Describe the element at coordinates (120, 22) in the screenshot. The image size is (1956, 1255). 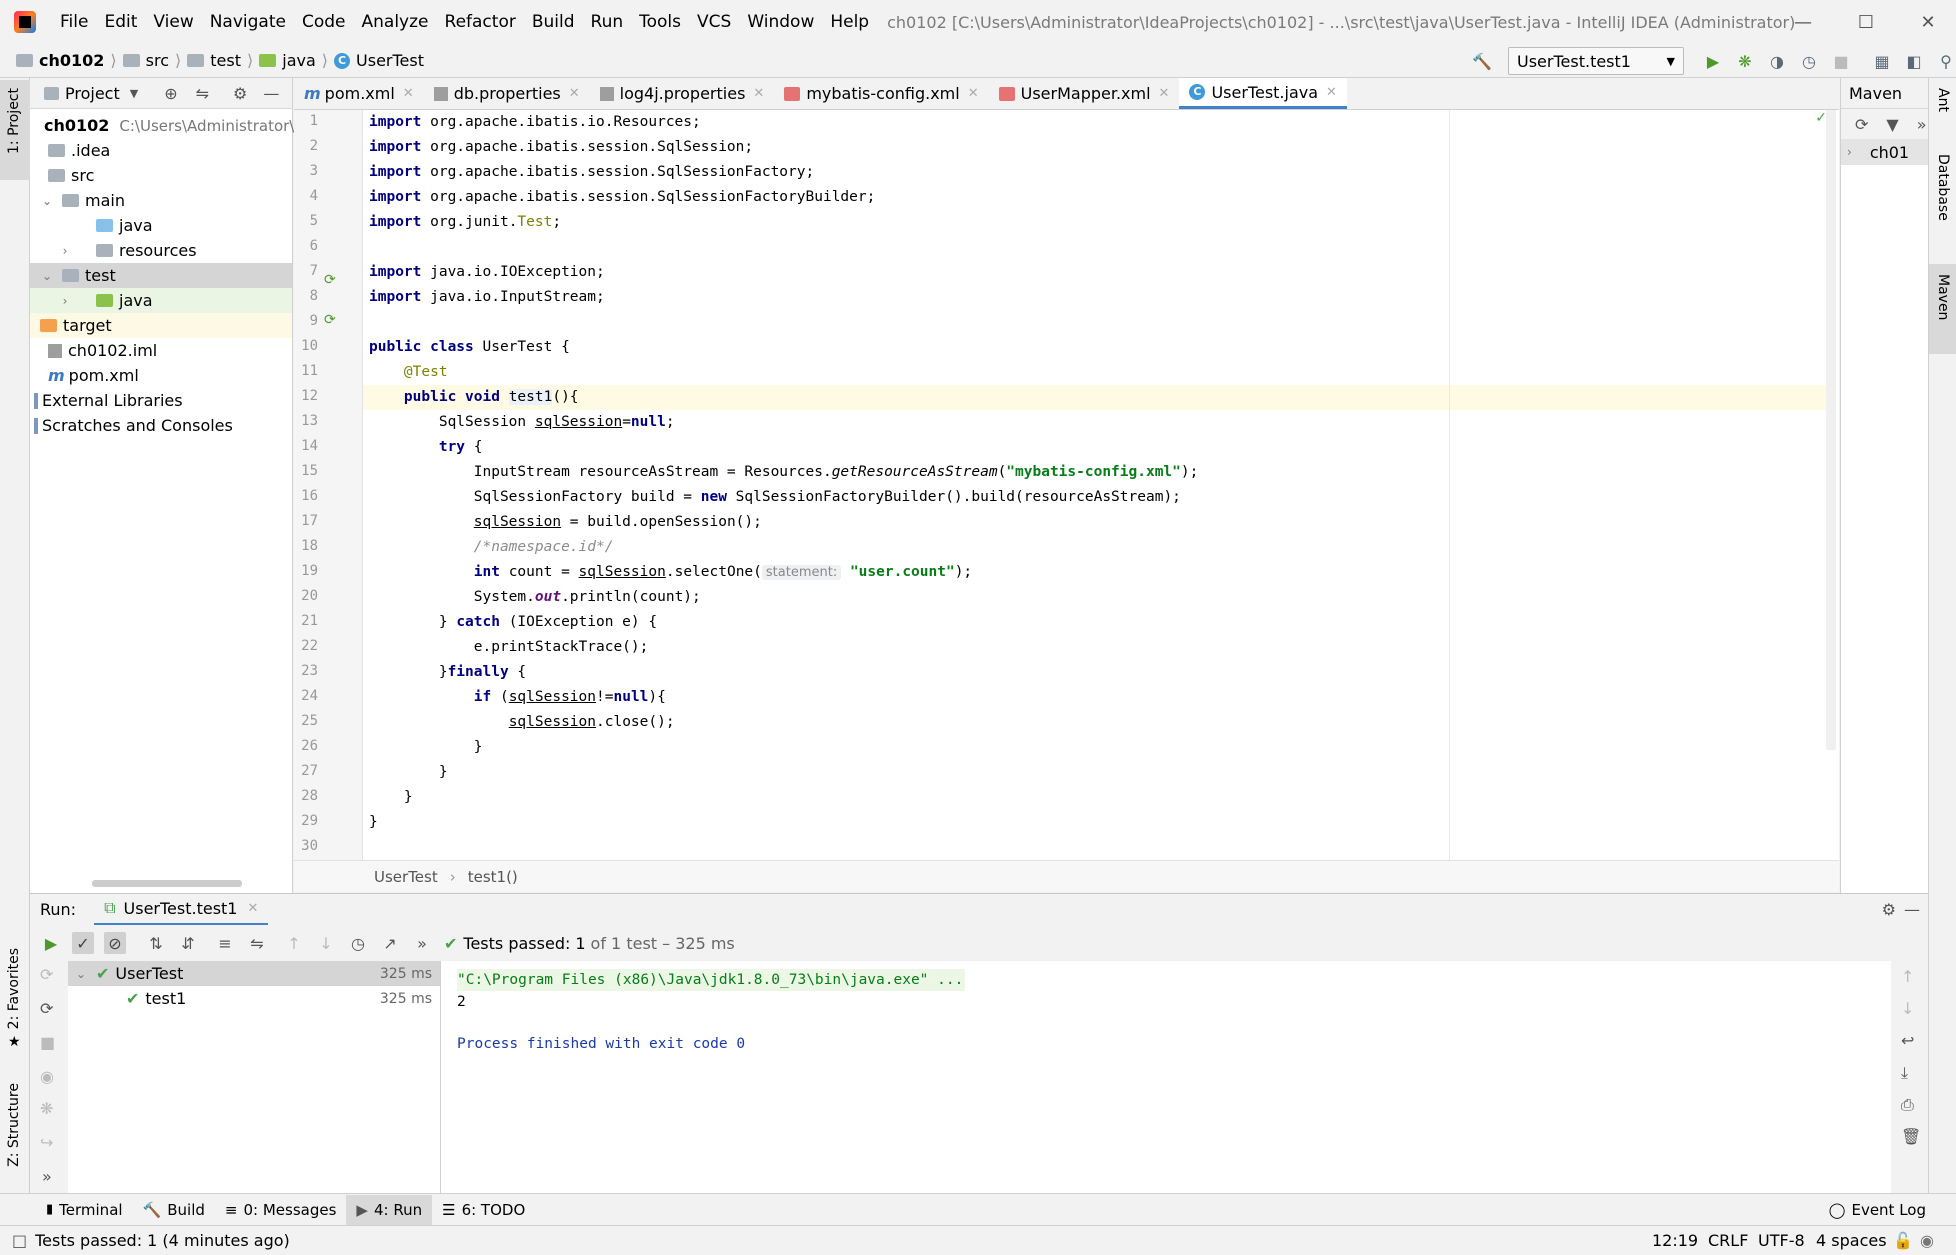
I see `menu-edit: Edit` at that location.